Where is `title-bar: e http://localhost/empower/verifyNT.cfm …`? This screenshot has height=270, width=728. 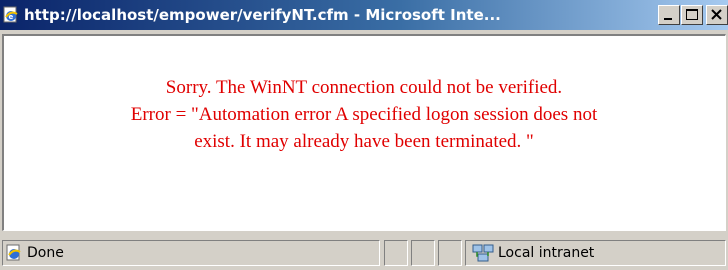
title-bar: e http://localhost/empower/verifyNT.cfm … is located at coordinates (364, 15).